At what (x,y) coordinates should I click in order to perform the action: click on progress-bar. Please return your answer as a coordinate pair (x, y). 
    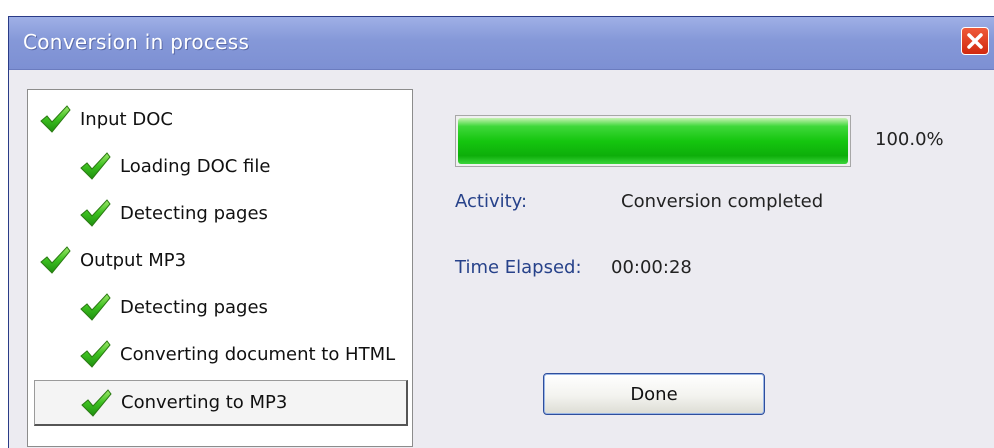
    Looking at the image, I should click on (653, 141).